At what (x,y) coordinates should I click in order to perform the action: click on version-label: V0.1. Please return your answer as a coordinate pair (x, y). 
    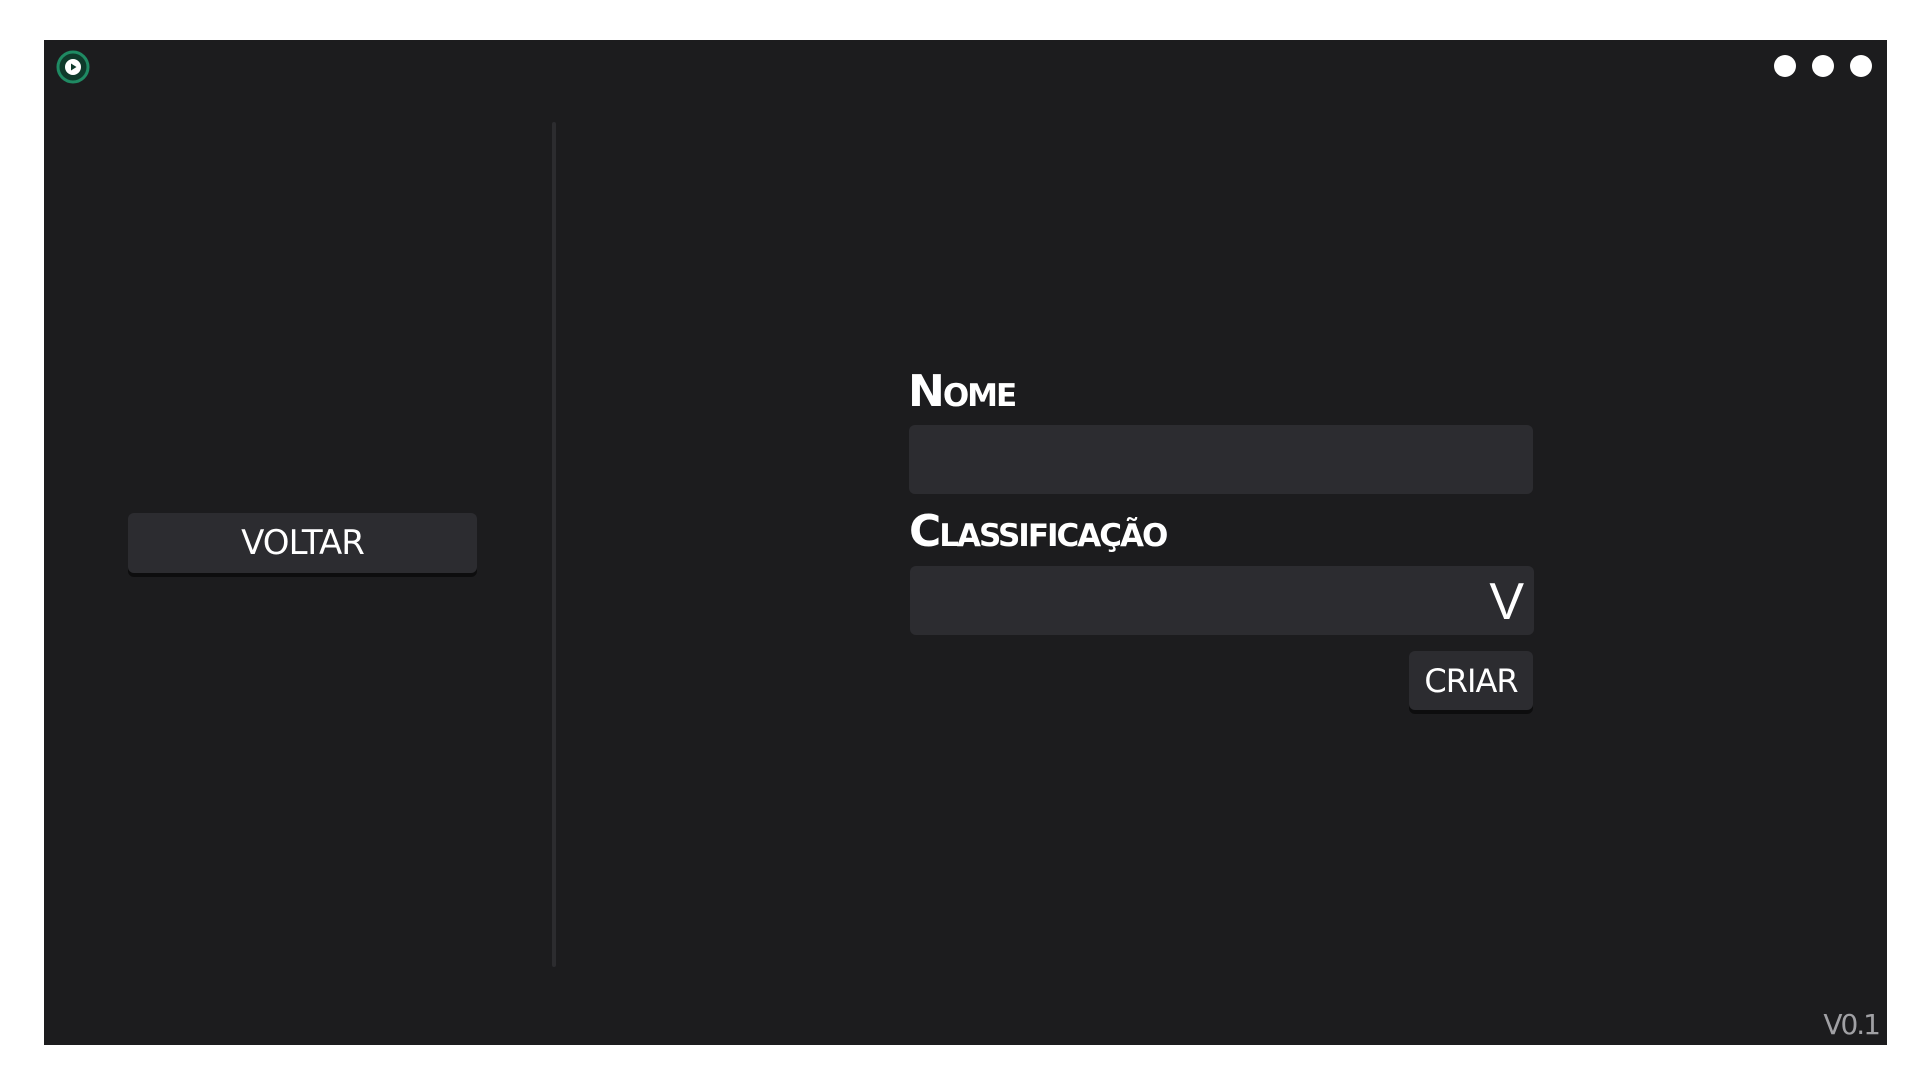
    Looking at the image, I should click on (1852, 1024).